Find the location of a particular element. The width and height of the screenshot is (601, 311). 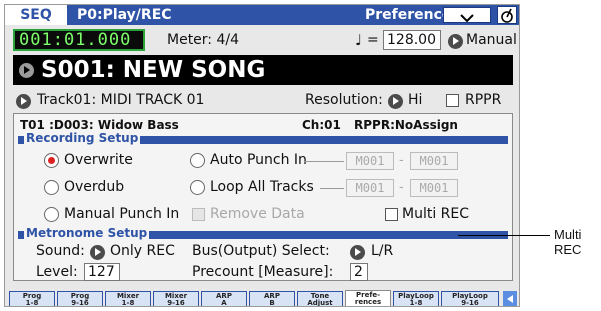

tempo-equals: = is located at coordinates (373, 40).